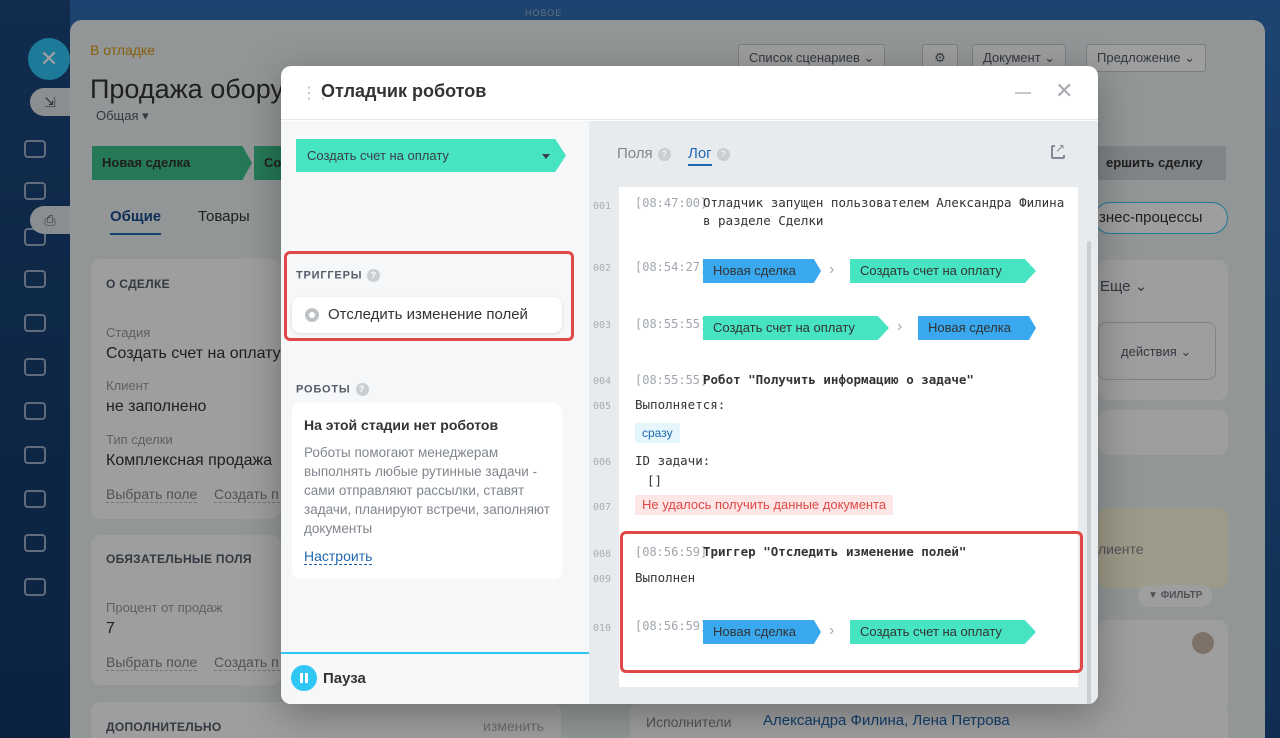 This screenshot has height=738, width=1280. I want to click on tab-fields-label: Поля, so click(635, 153).